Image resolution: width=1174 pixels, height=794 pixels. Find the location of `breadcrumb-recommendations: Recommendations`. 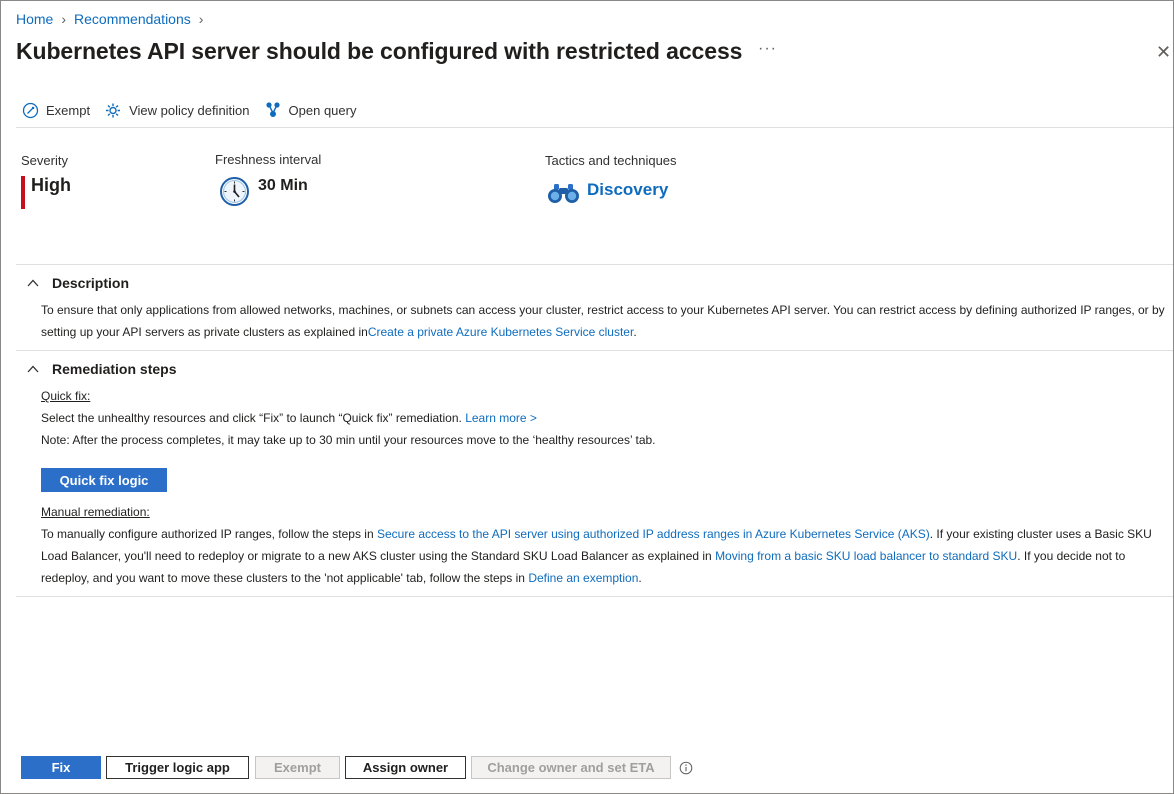

breadcrumb-recommendations: Recommendations is located at coordinates (132, 19).